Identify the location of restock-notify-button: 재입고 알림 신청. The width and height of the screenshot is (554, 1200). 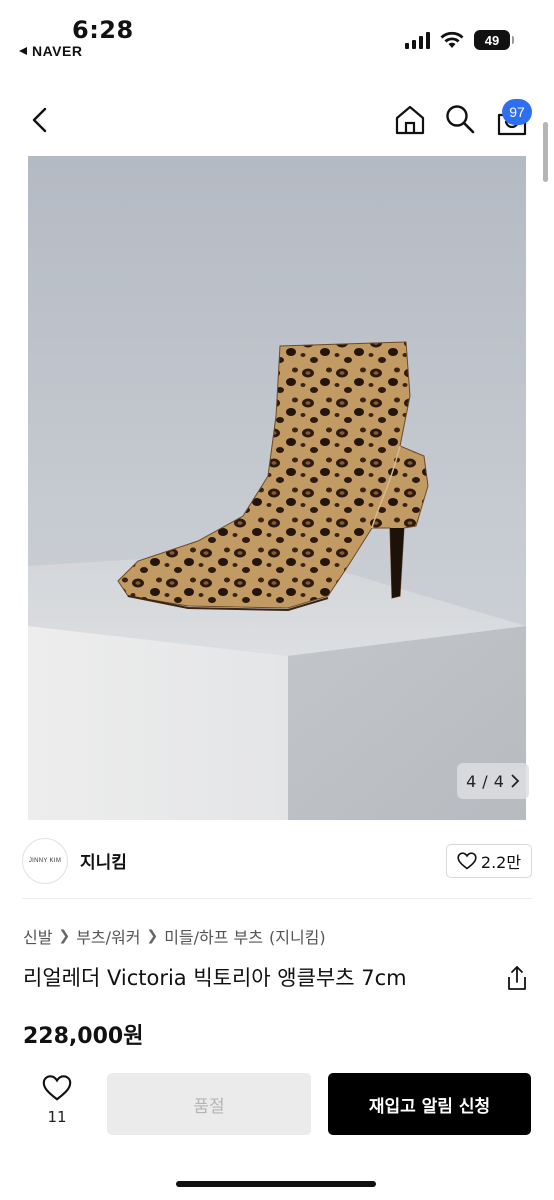
(429, 1104).